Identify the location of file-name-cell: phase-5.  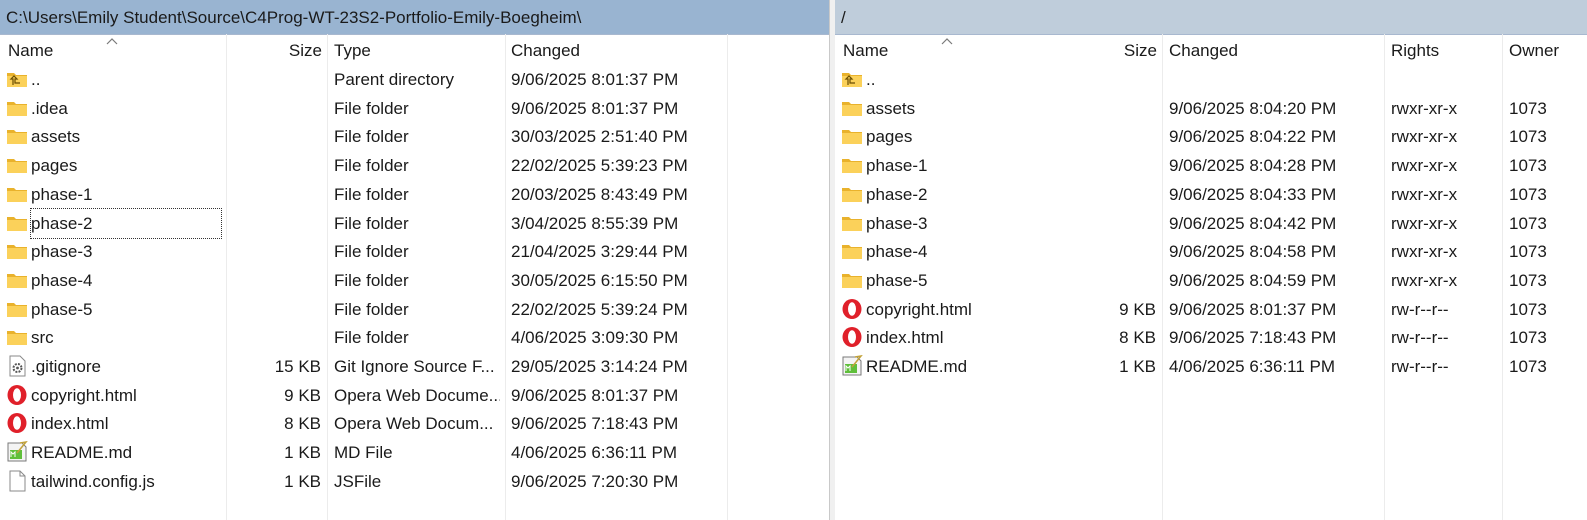
(62, 309).